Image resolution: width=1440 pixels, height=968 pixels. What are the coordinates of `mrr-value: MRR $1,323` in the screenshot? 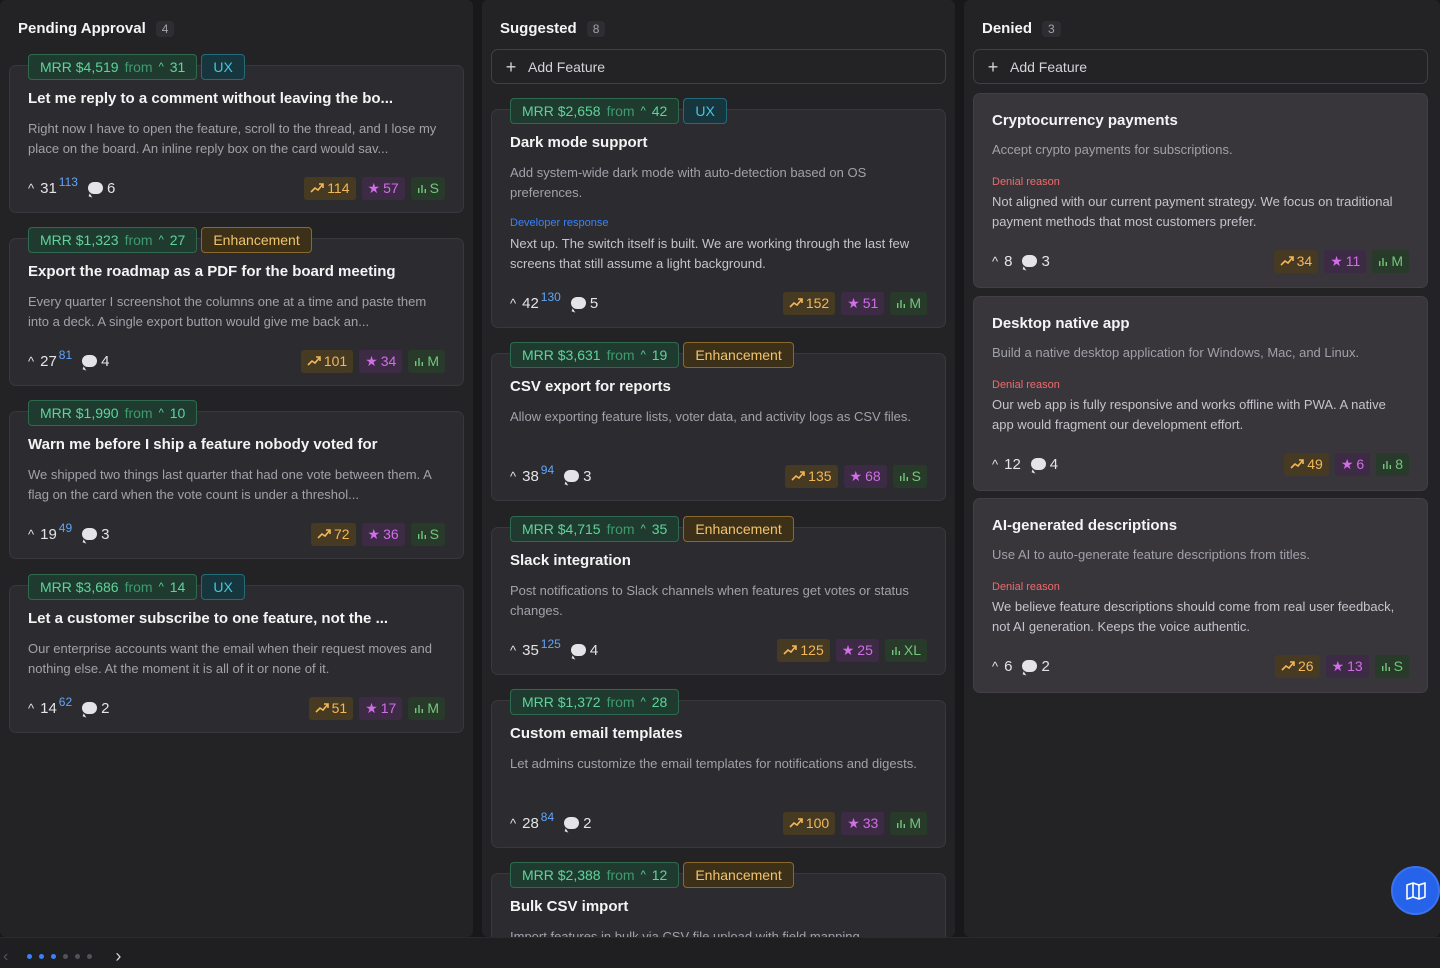 It's located at (79, 240).